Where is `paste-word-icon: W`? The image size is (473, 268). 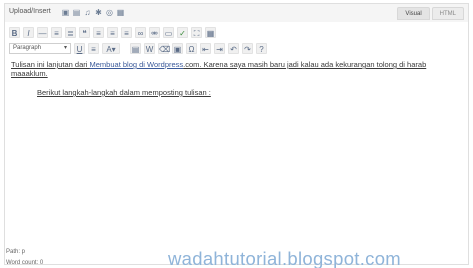
paste-word-icon: W is located at coordinates (149, 48).